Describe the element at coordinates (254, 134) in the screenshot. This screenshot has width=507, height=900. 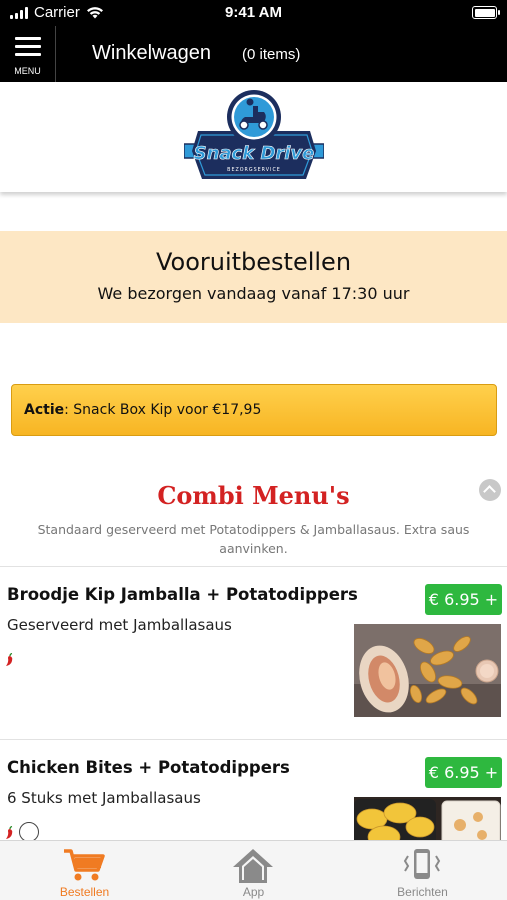
I see `snack-drive-logo: Snack Drive BEZORGSERVICE` at that location.